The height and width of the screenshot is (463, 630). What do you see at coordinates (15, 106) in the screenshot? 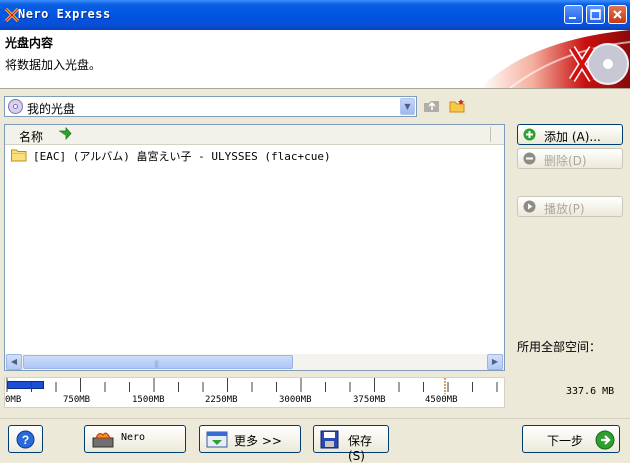
I see `disc-icon` at bounding box center [15, 106].